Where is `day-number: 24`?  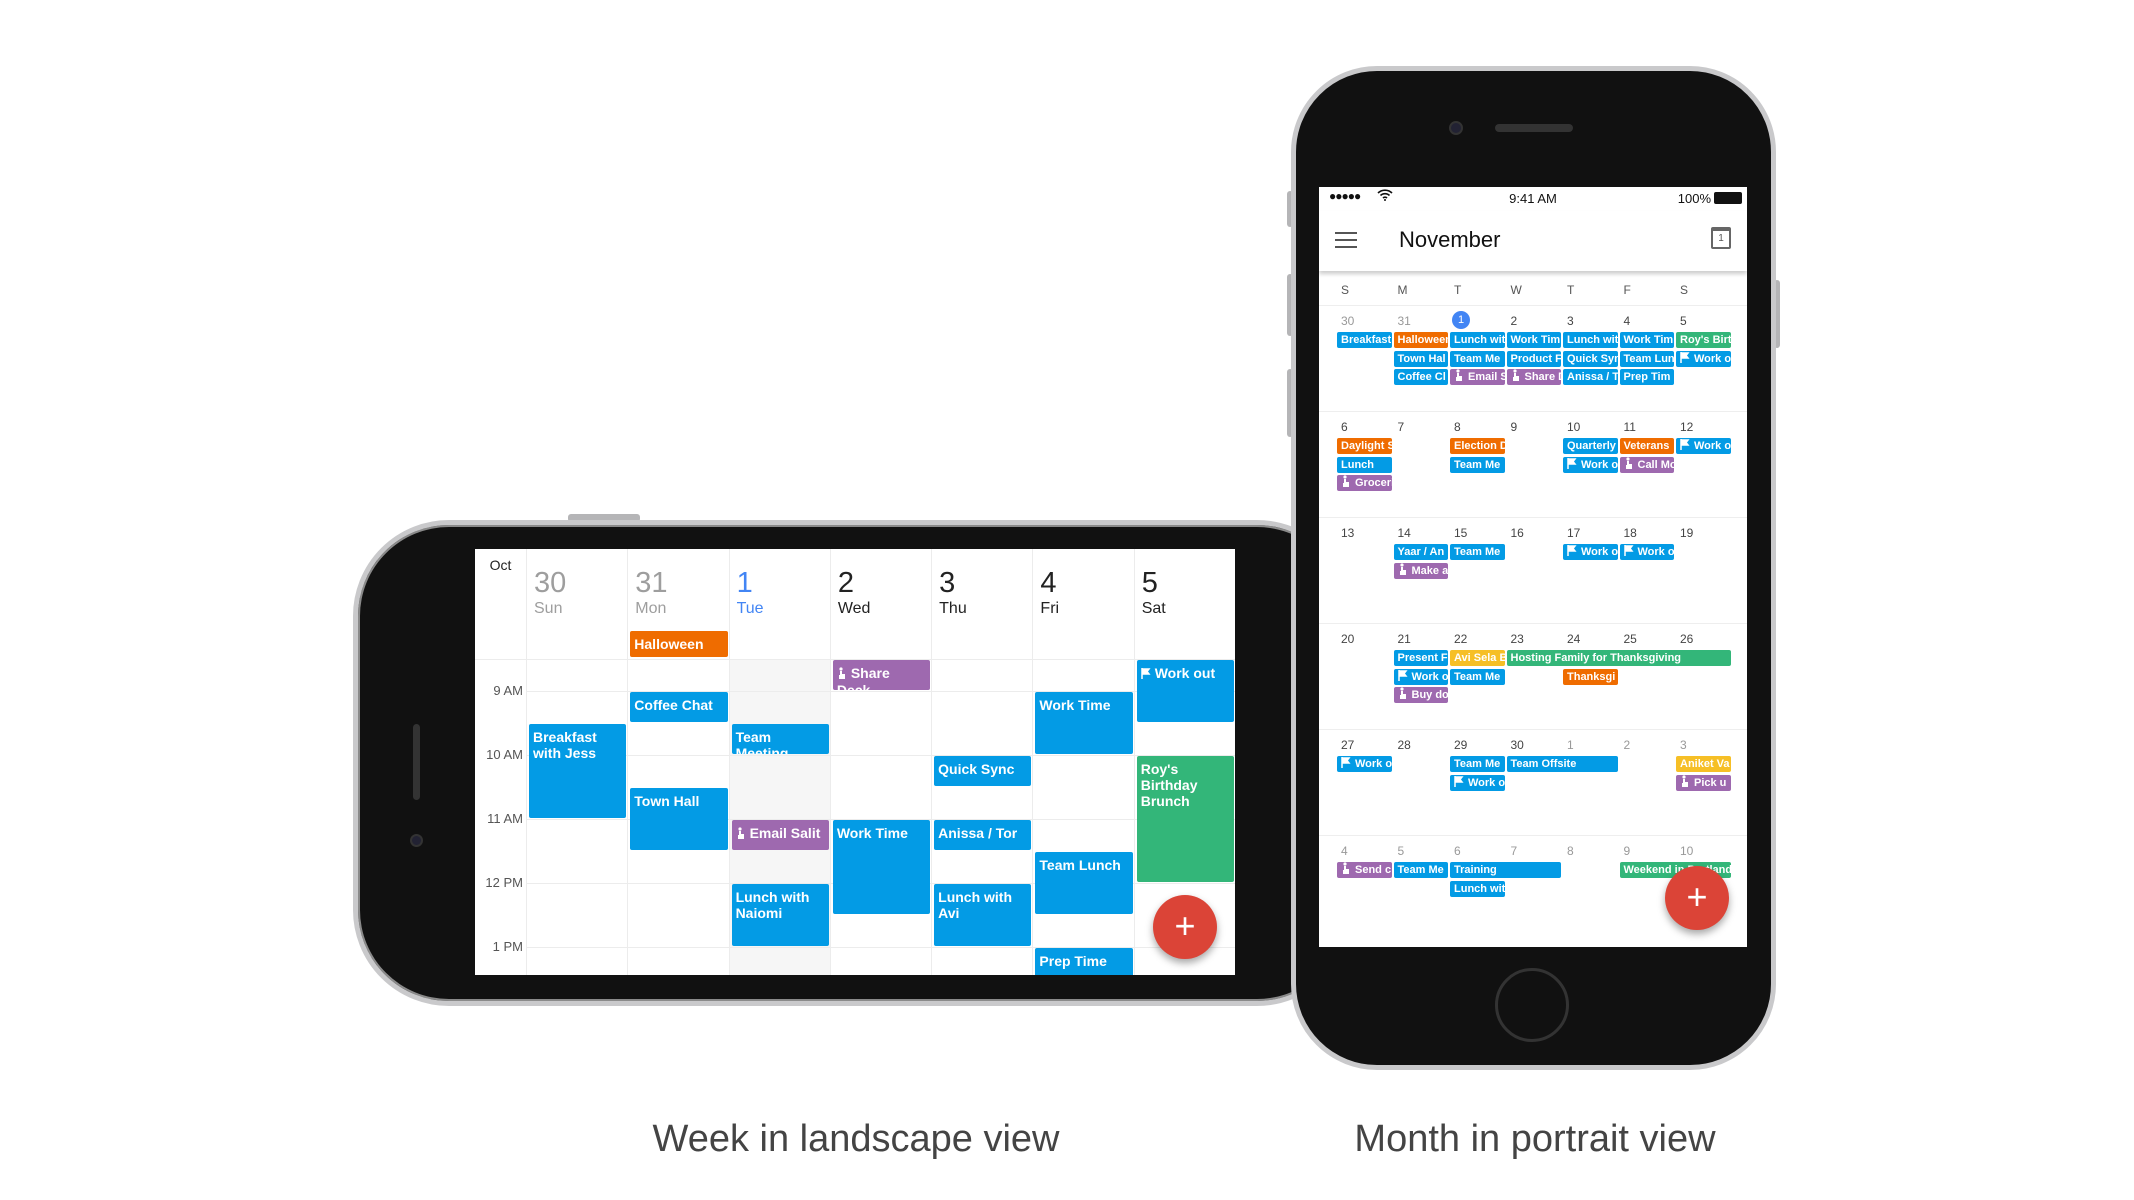 day-number: 24 is located at coordinates (1573, 639).